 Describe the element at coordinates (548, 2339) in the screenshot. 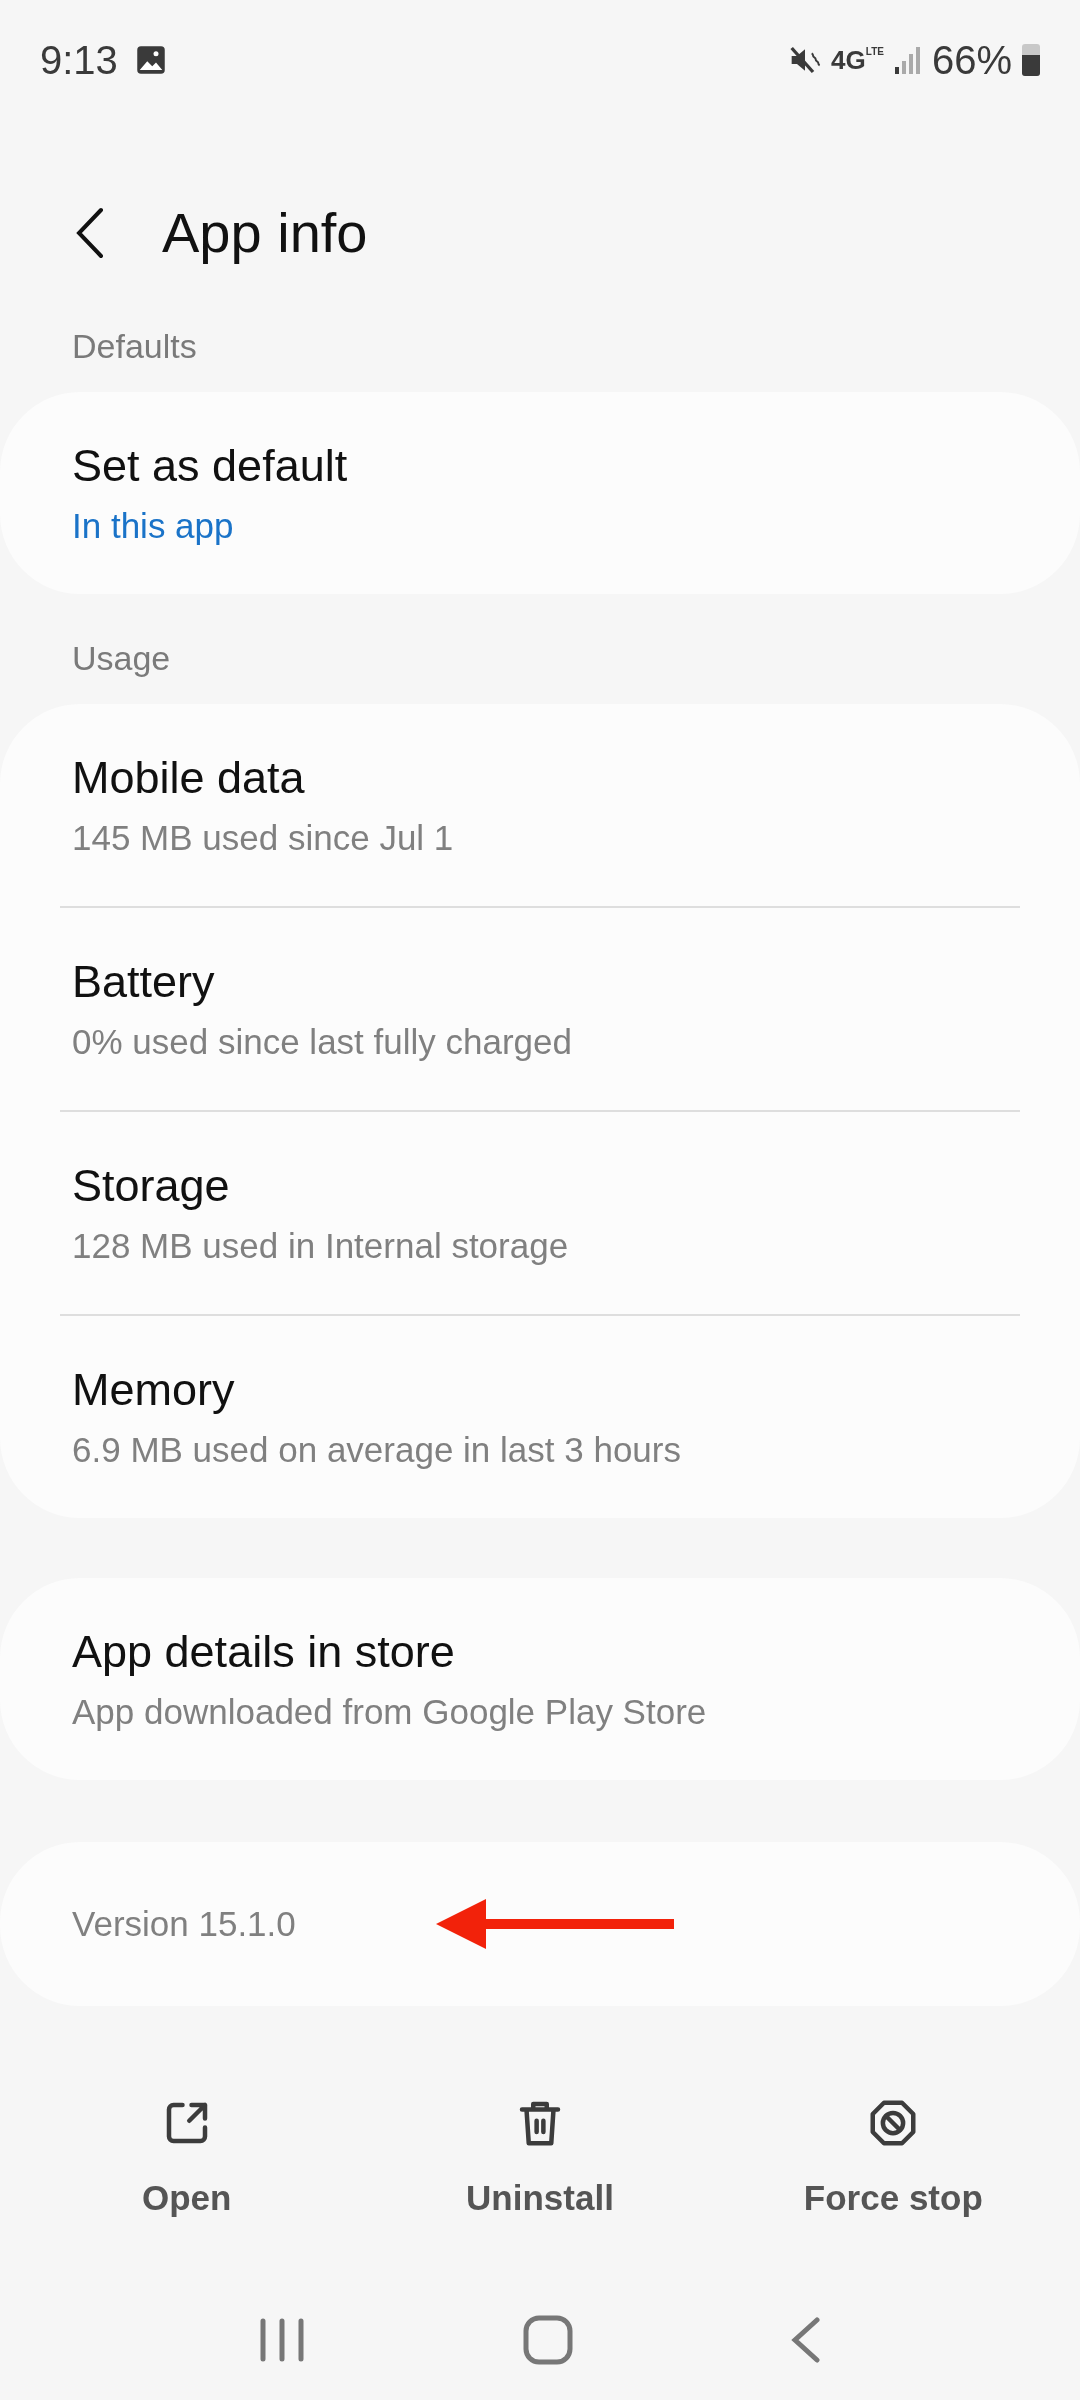

I see `home-button` at that location.